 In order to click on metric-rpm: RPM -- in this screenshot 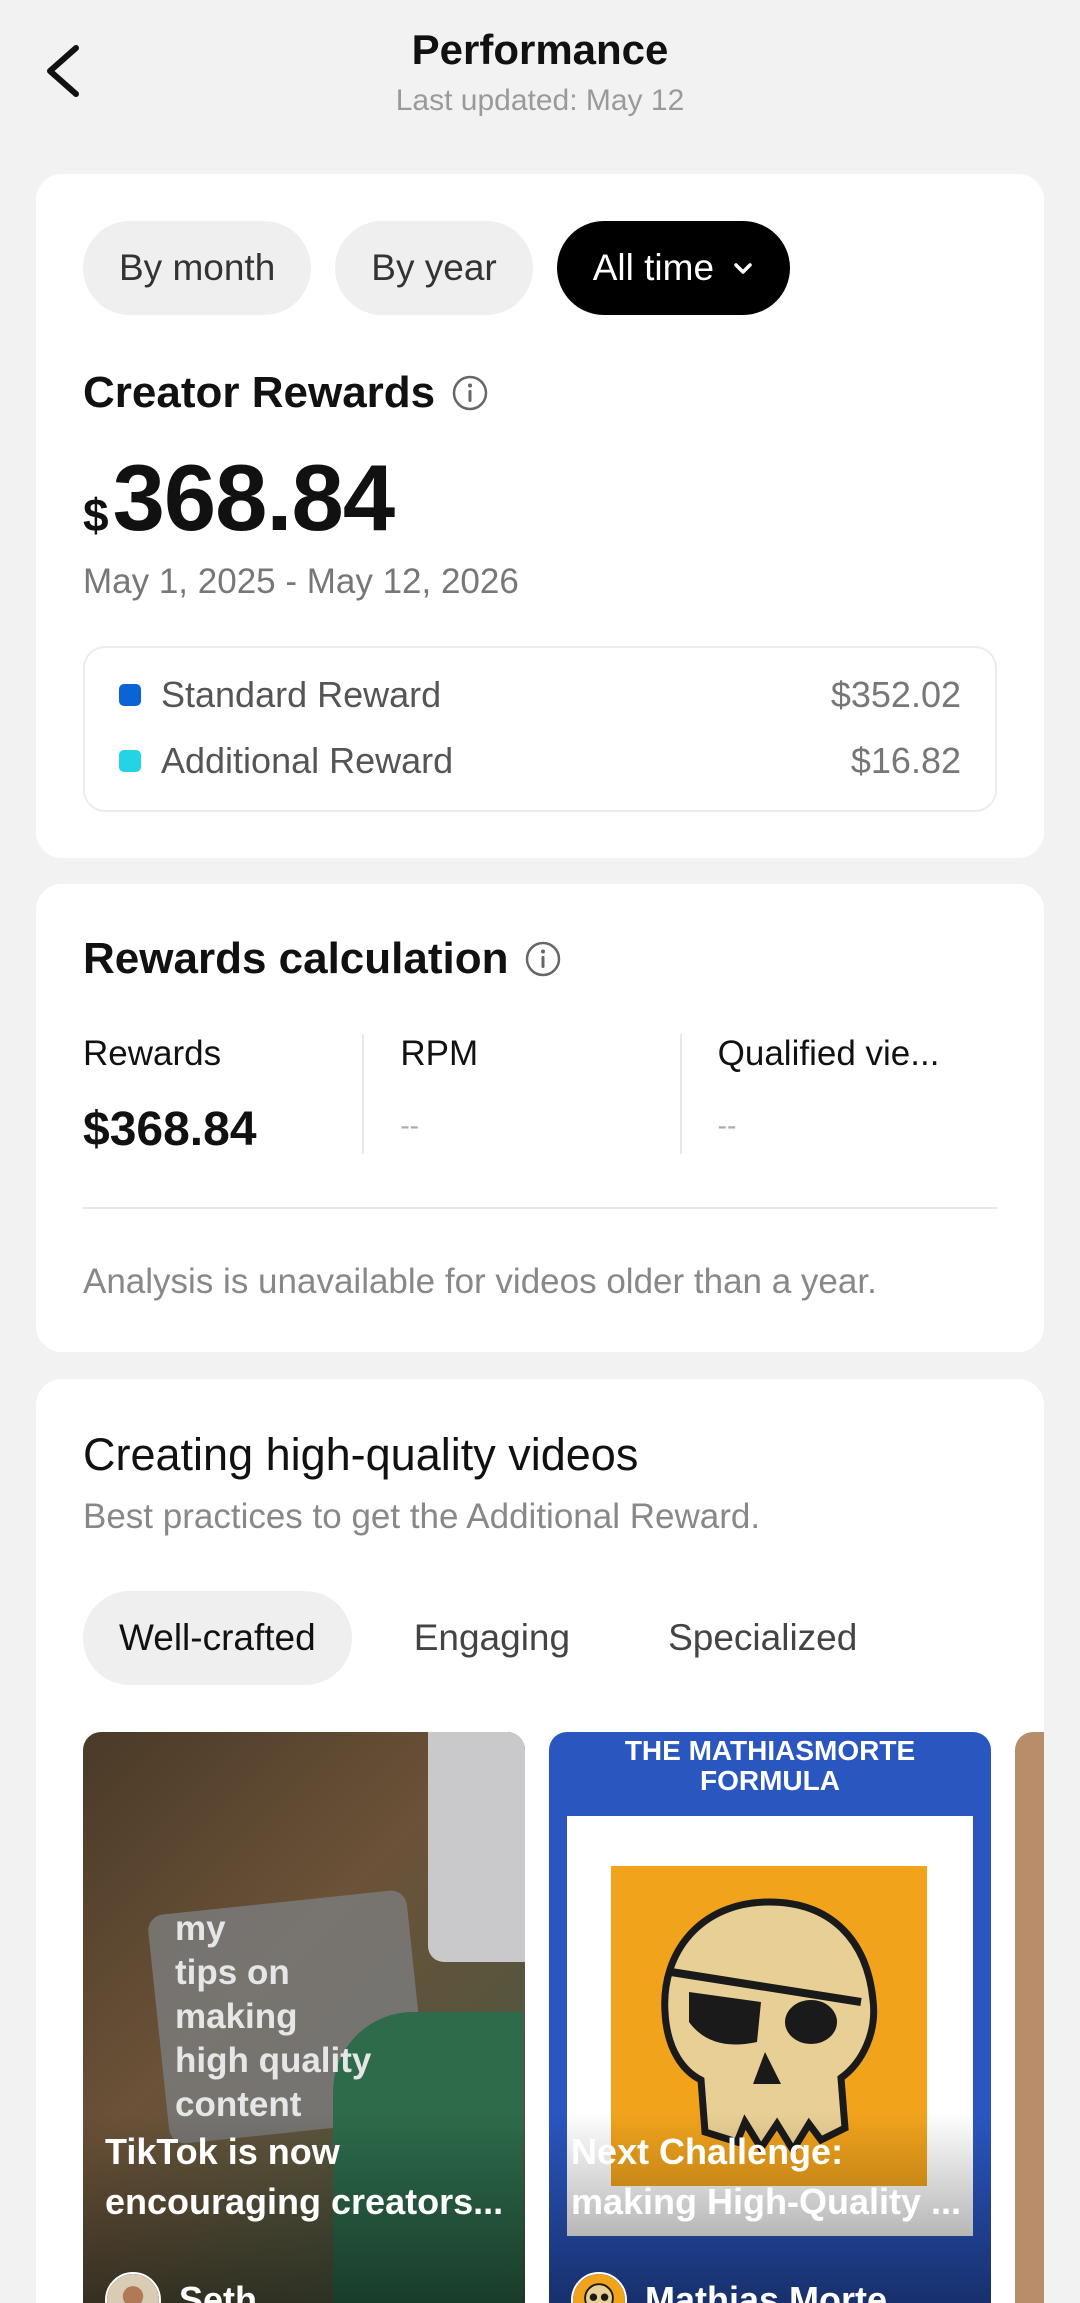, I will do `click(520, 1094)`.